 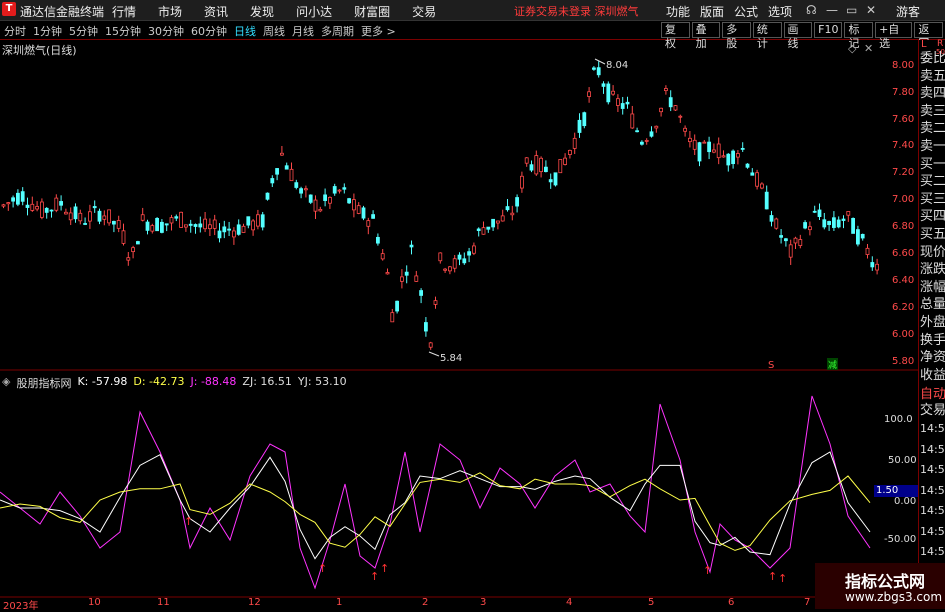 I want to click on back-button: 返回, so click(x=928, y=36).